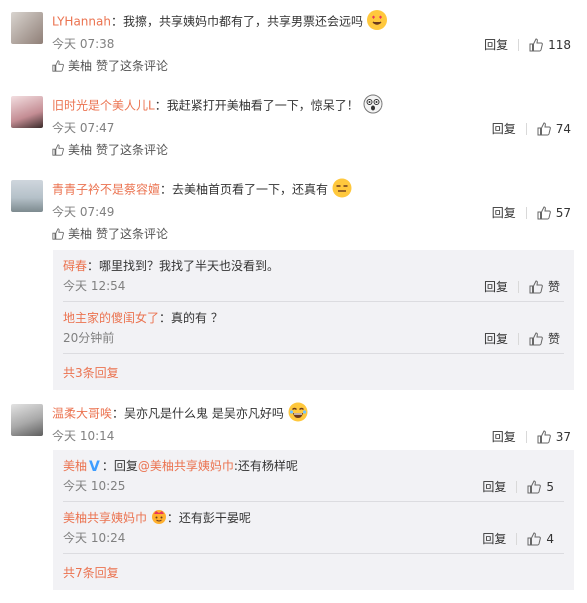  I want to click on comment-time: 今天 10:14, so click(83, 436).